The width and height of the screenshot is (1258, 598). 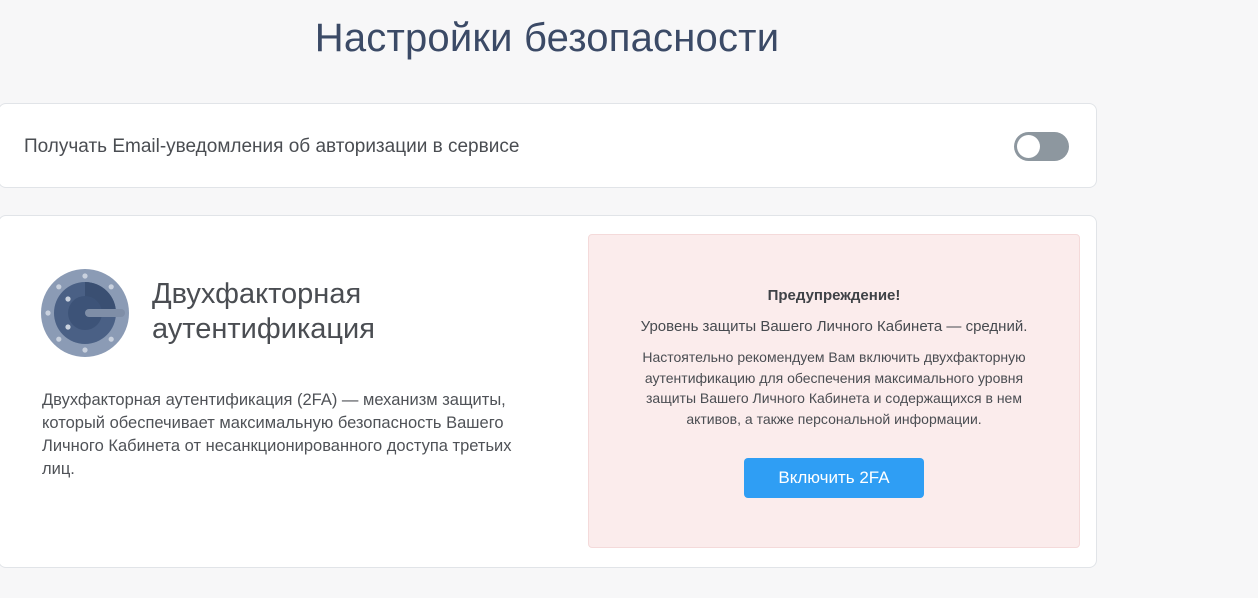 What do you see at coordinates (834, 295) in the screenshot?
I see `warning-heading: Предупреждение!` at bounding box center [834, 295].